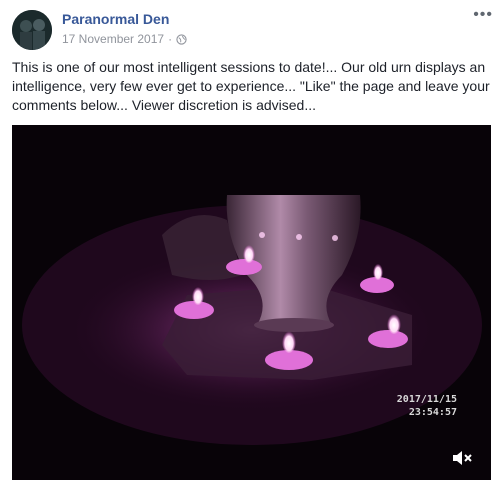 The width and height of the screenshot is (503, 485). What do you see at coordinates (483, 15) in the screenshot?
I see `more-dots-icon: •••` at bounding box center [483, 15].